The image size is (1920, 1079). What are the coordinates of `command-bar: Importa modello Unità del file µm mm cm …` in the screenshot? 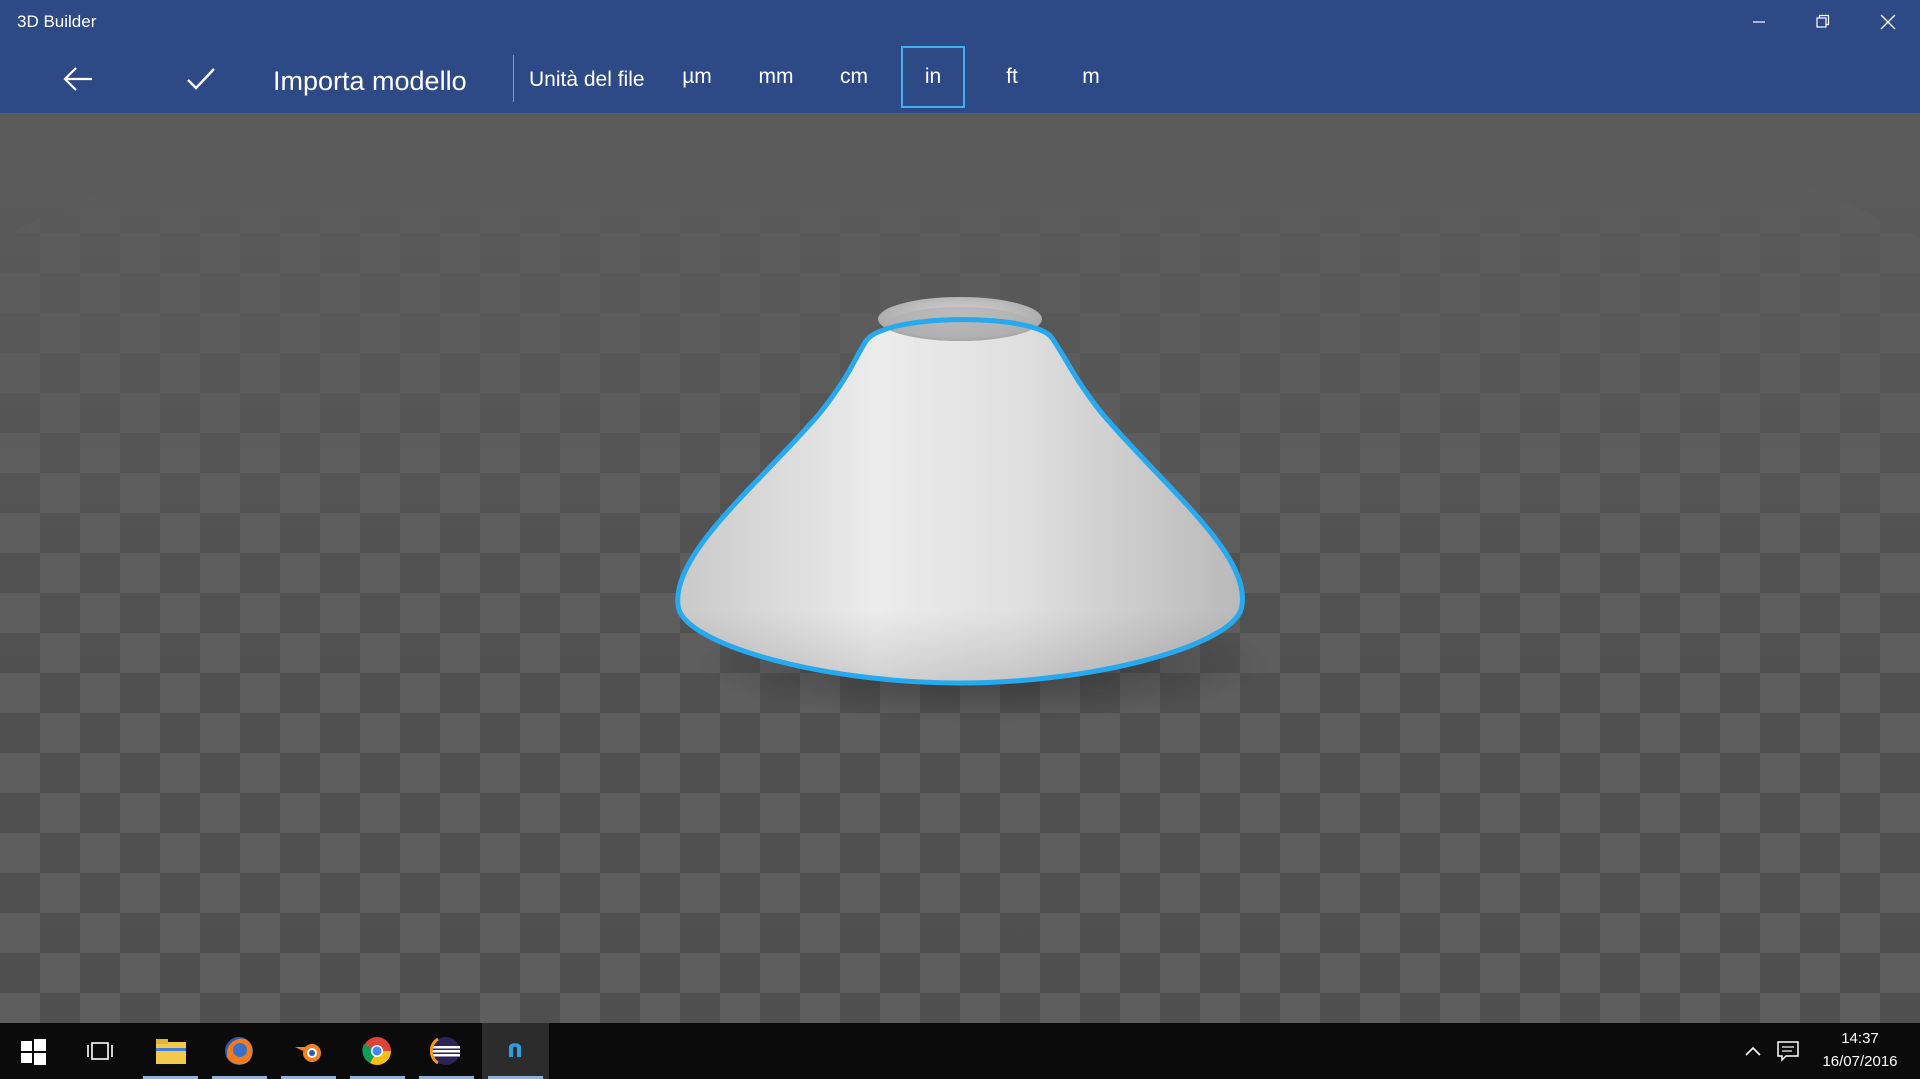 It's located at (960, 78).